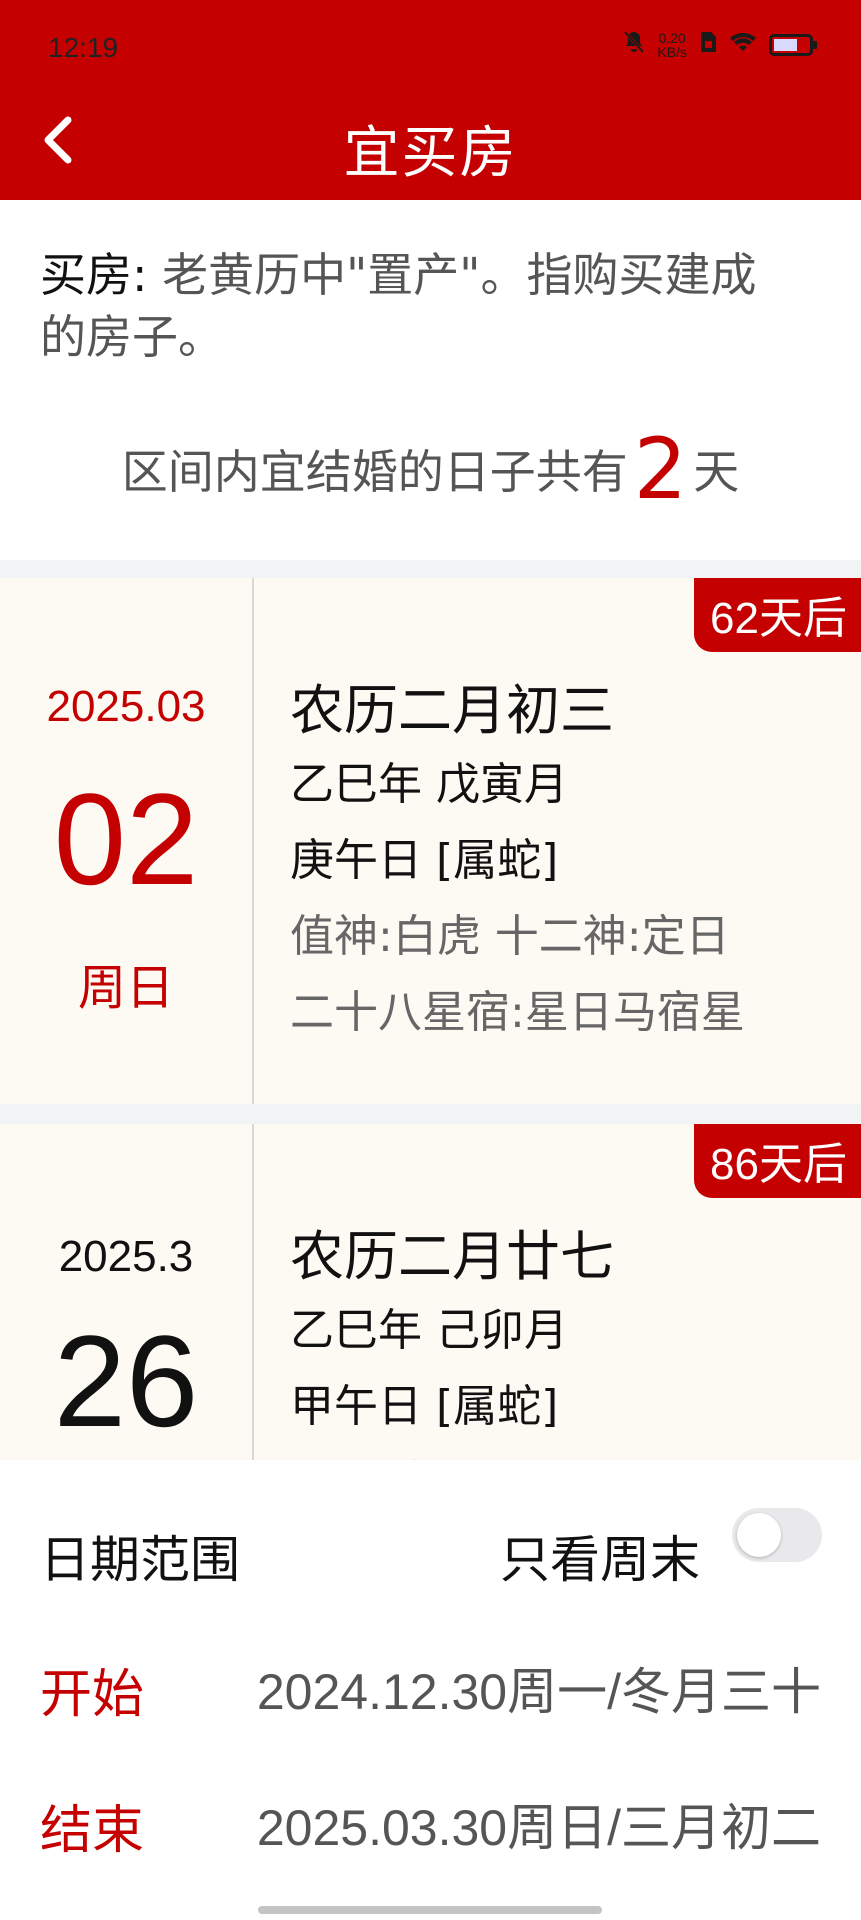  I want to click on summary-count: 2, so click(660, 469).